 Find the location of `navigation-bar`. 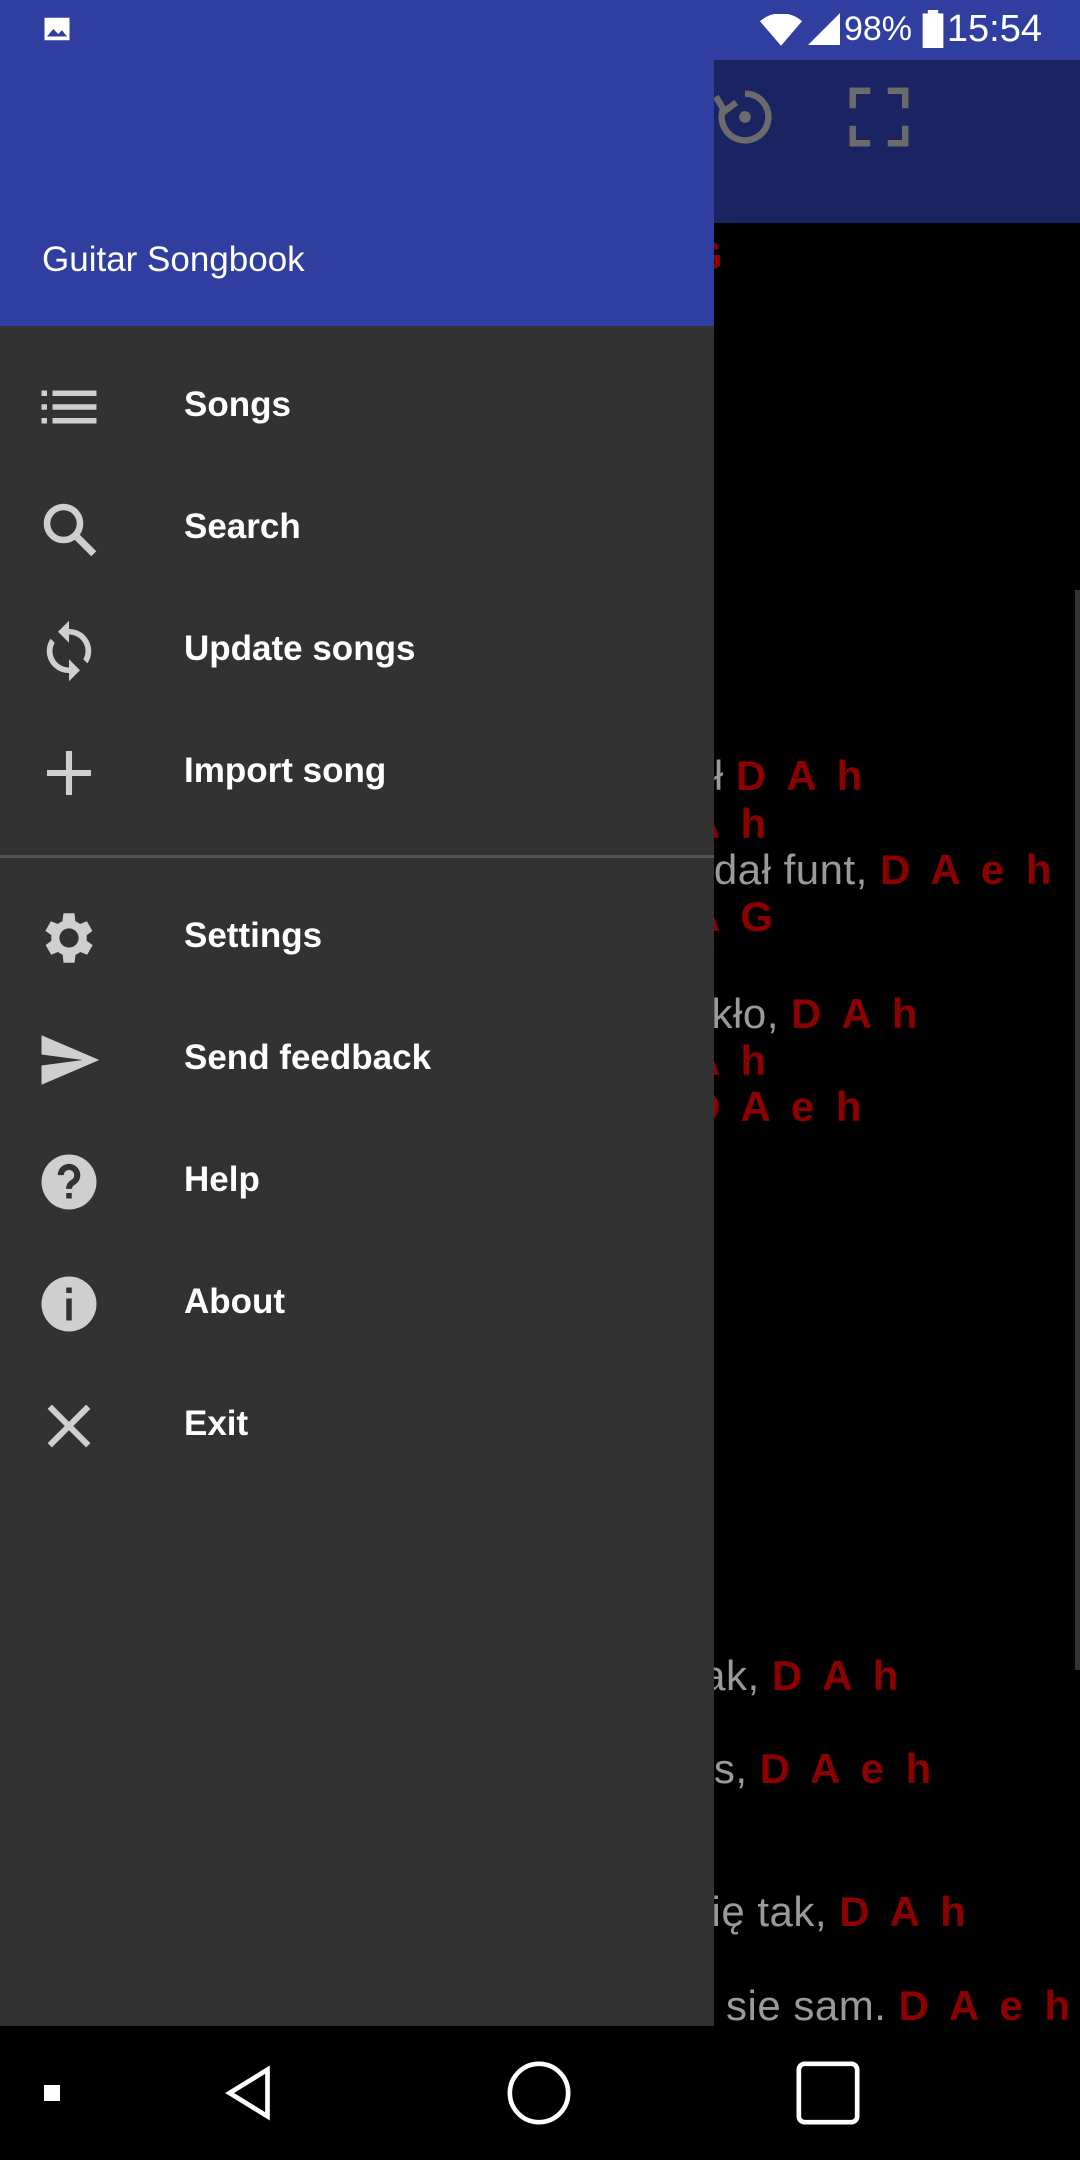

navigation-bar is located at coordinates (540, 2093).